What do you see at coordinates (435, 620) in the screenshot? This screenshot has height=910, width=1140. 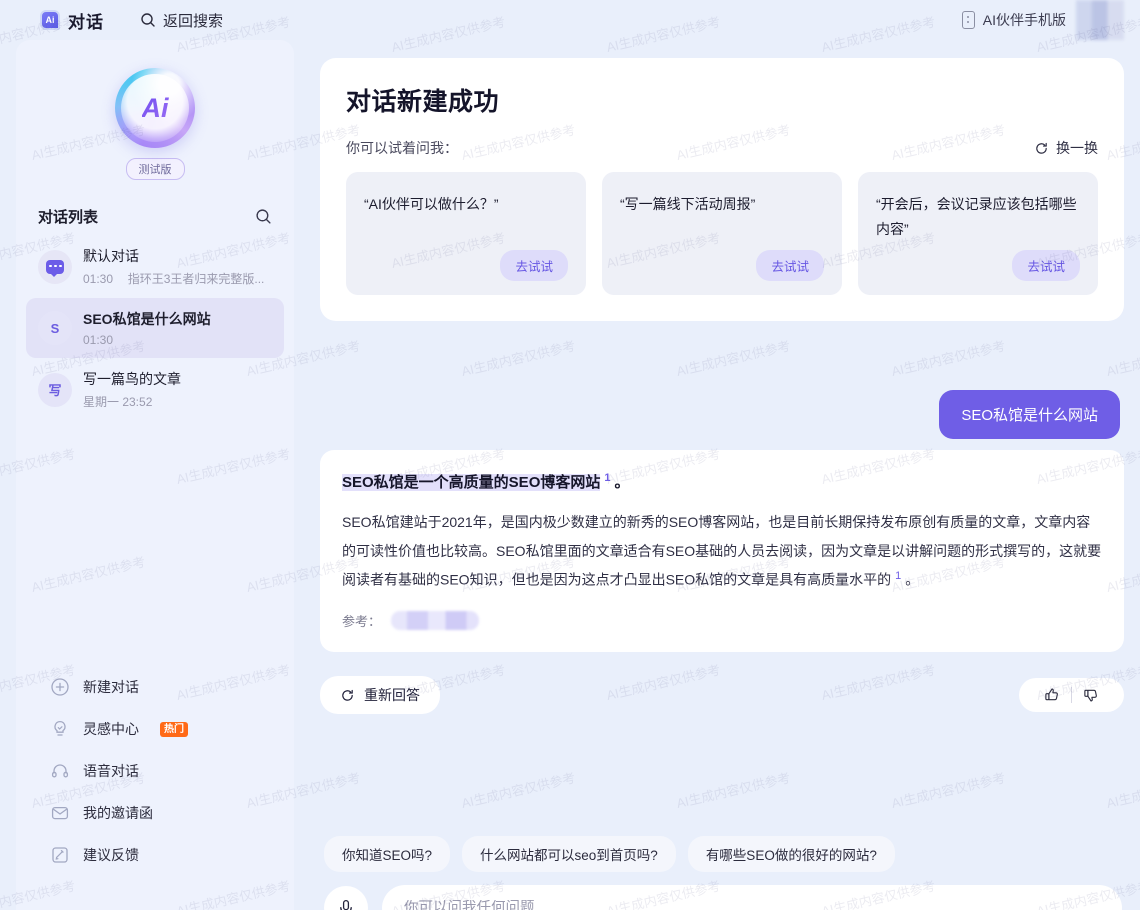 I see `reference-chip` at bounding box center [435, 620].